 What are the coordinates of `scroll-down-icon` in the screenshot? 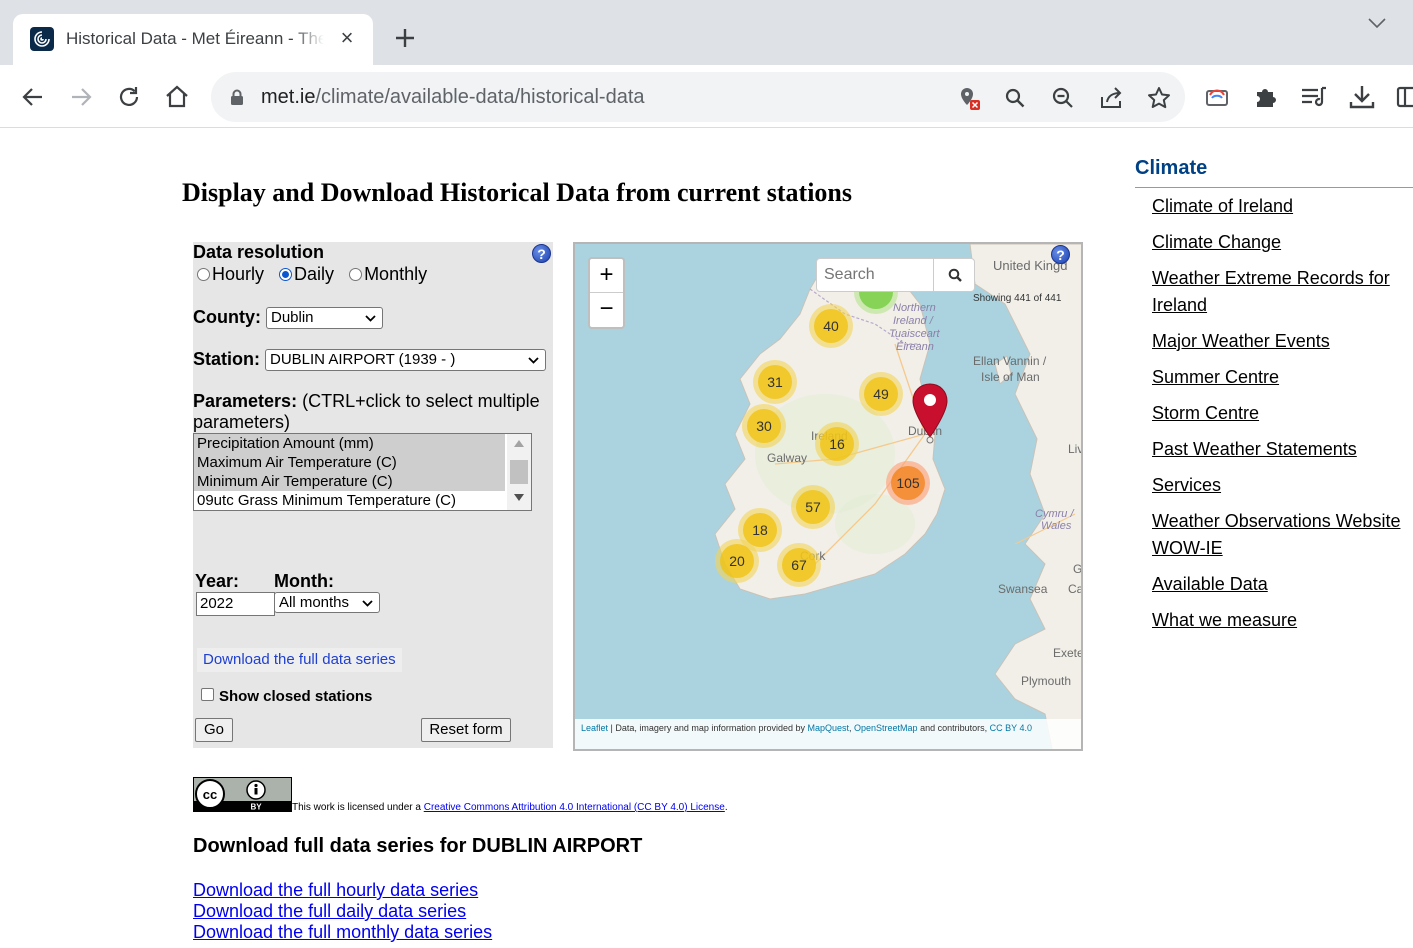 It's located at (519, 497).